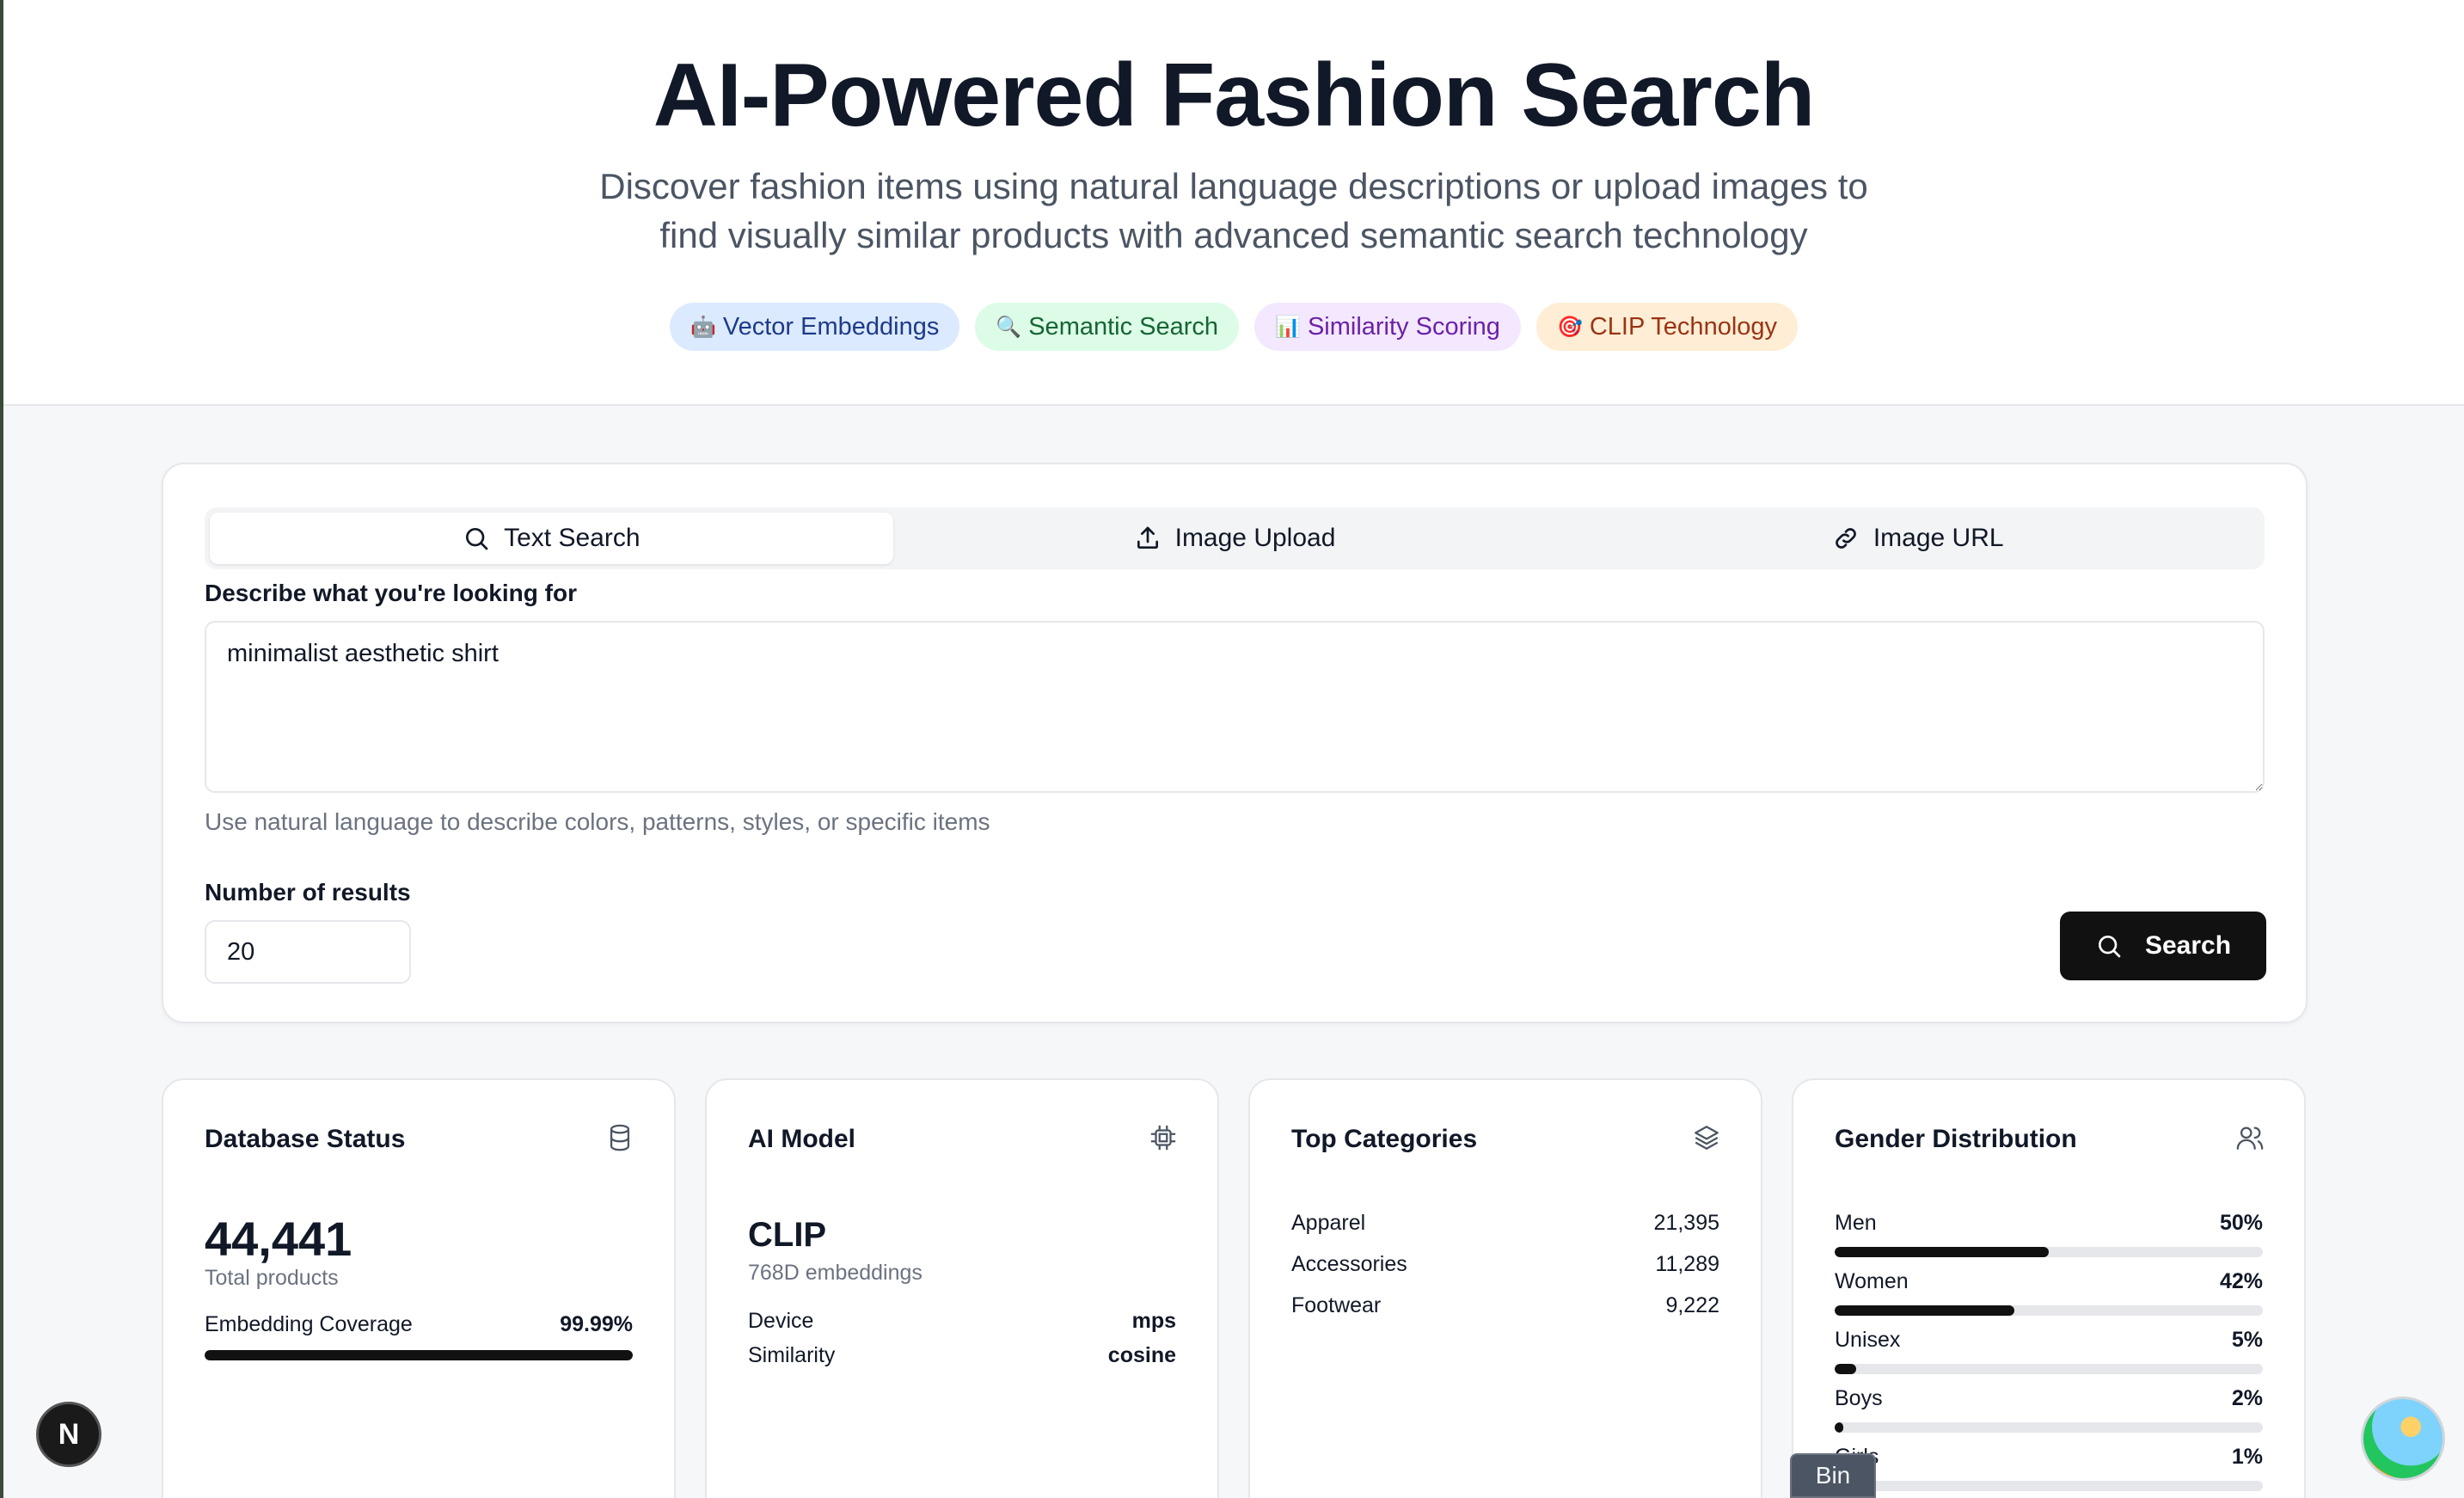 This screenshot has width=2464, height=1498. I want to click on robot-icon: 🤖, so click(703, 327).